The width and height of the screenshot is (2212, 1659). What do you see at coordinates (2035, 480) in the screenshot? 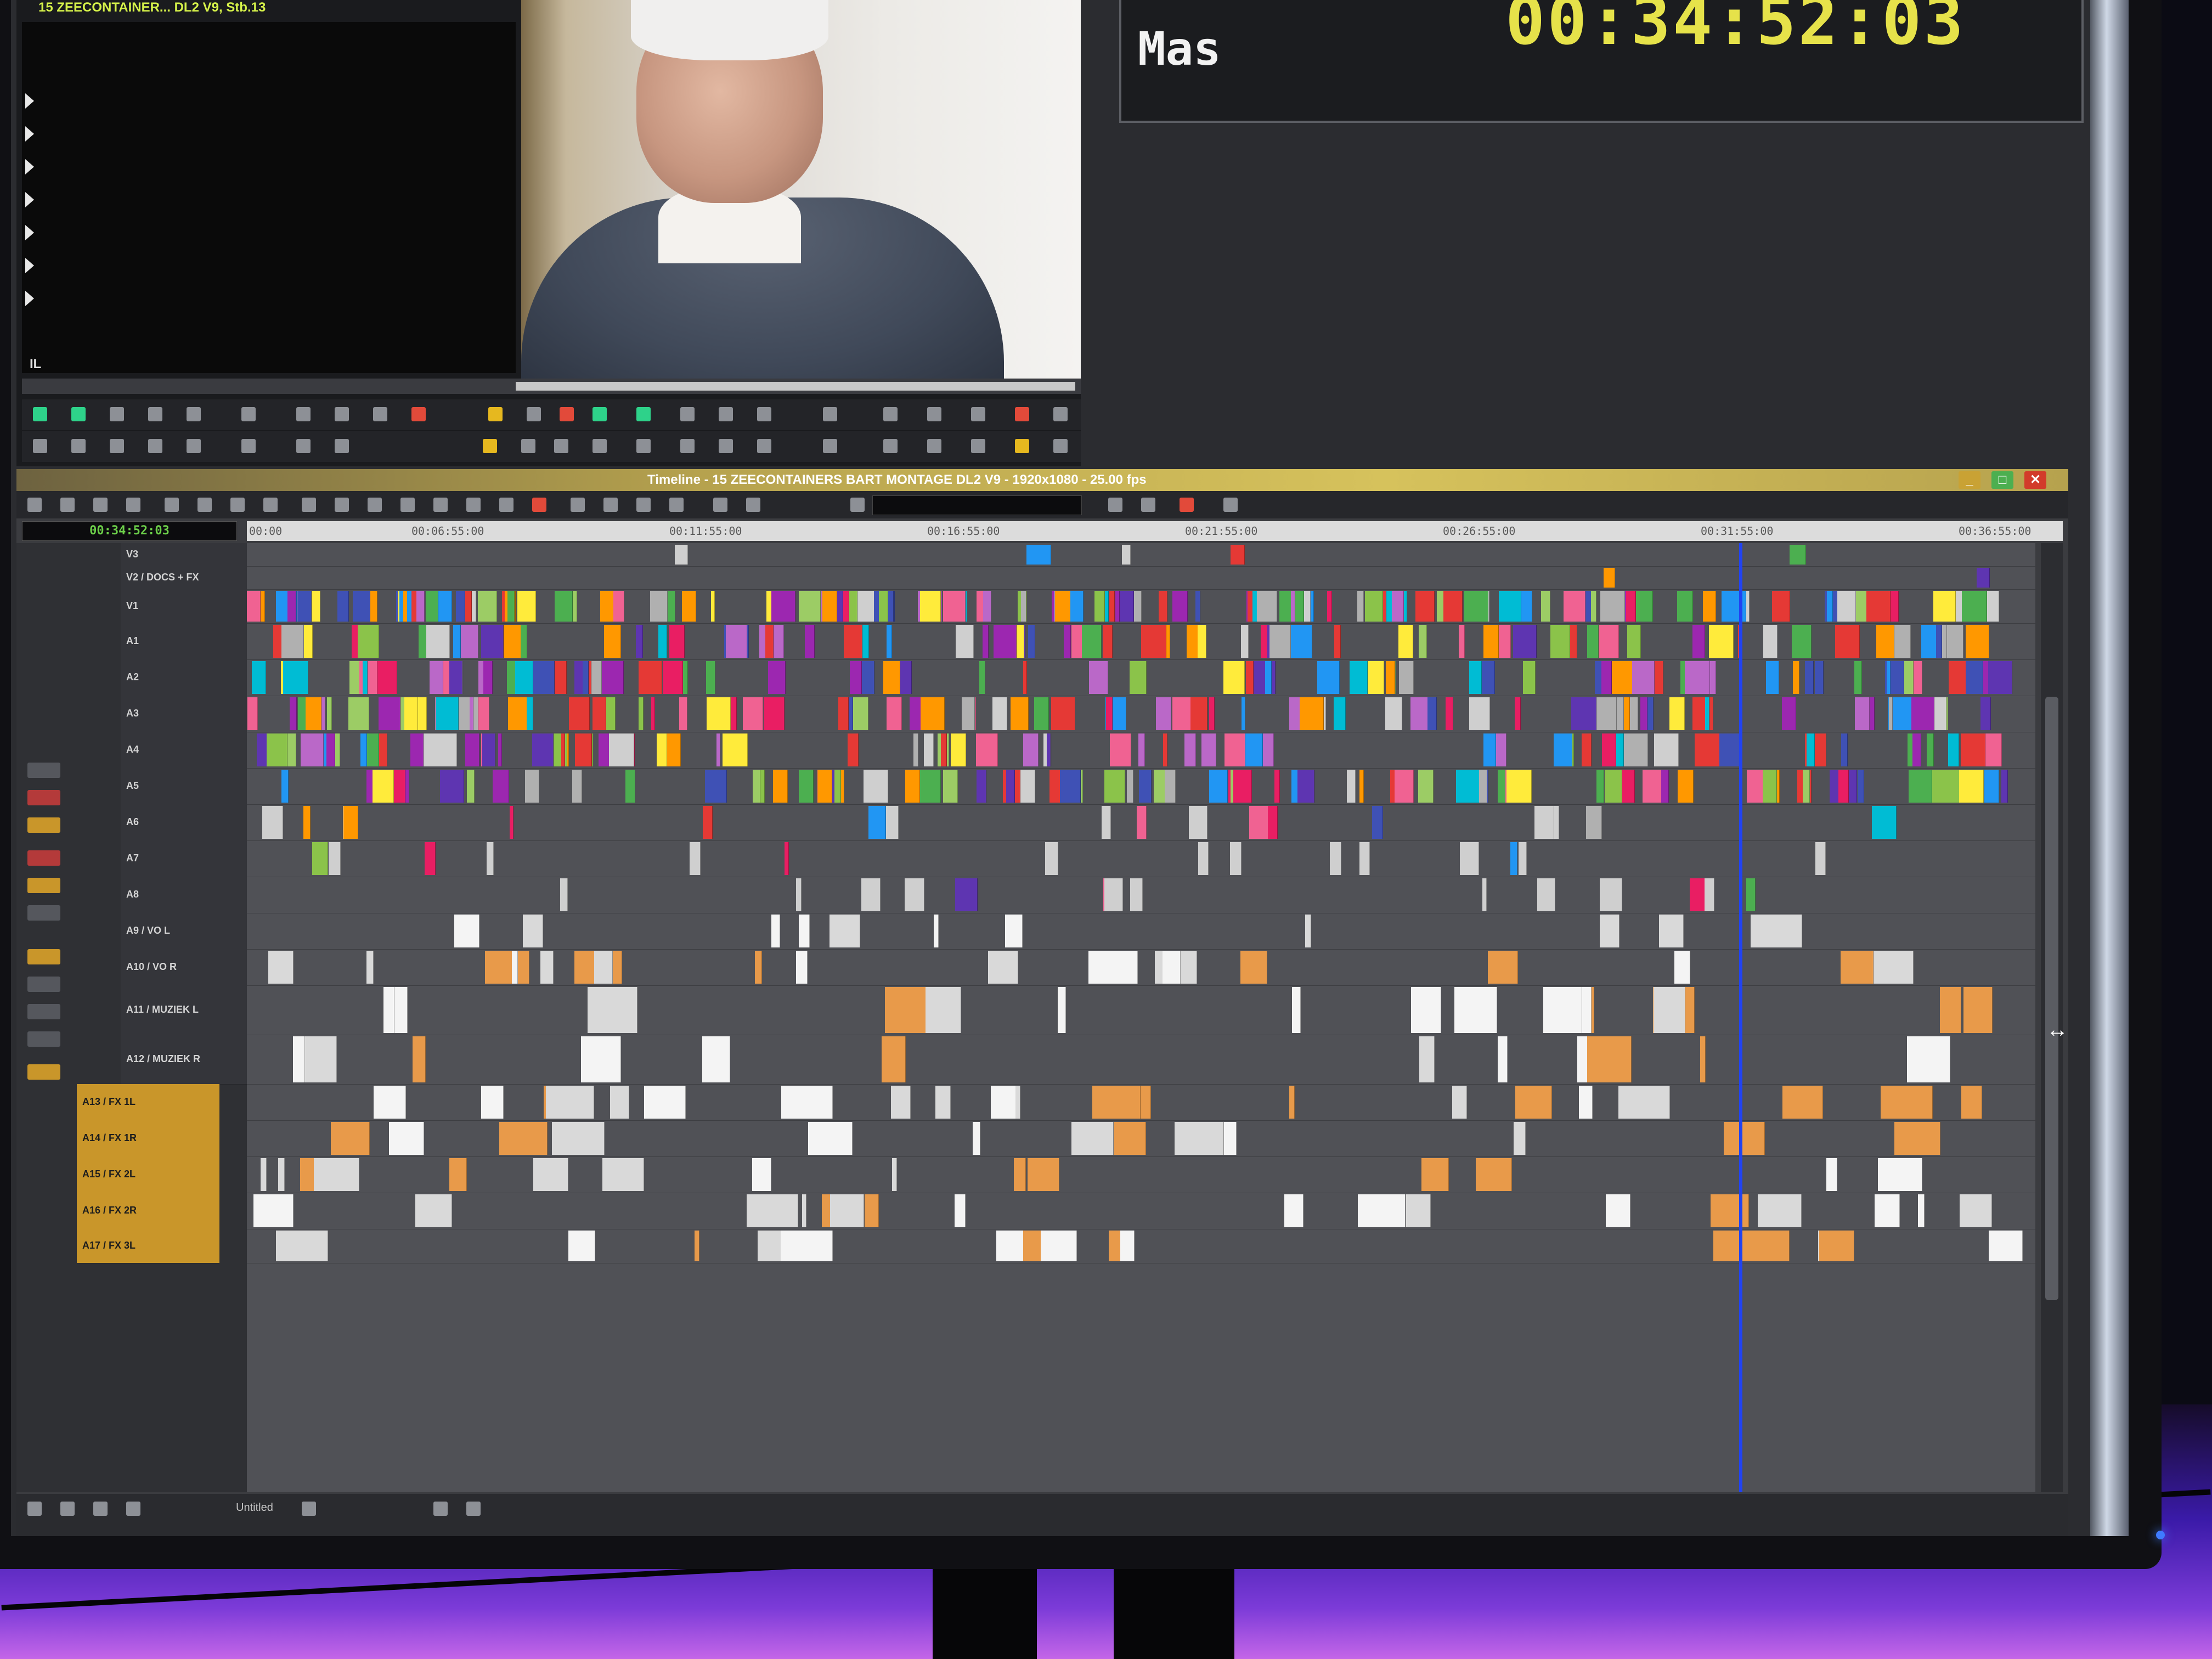
I see `close-button: ✕` at bounding box center [2035, 480].